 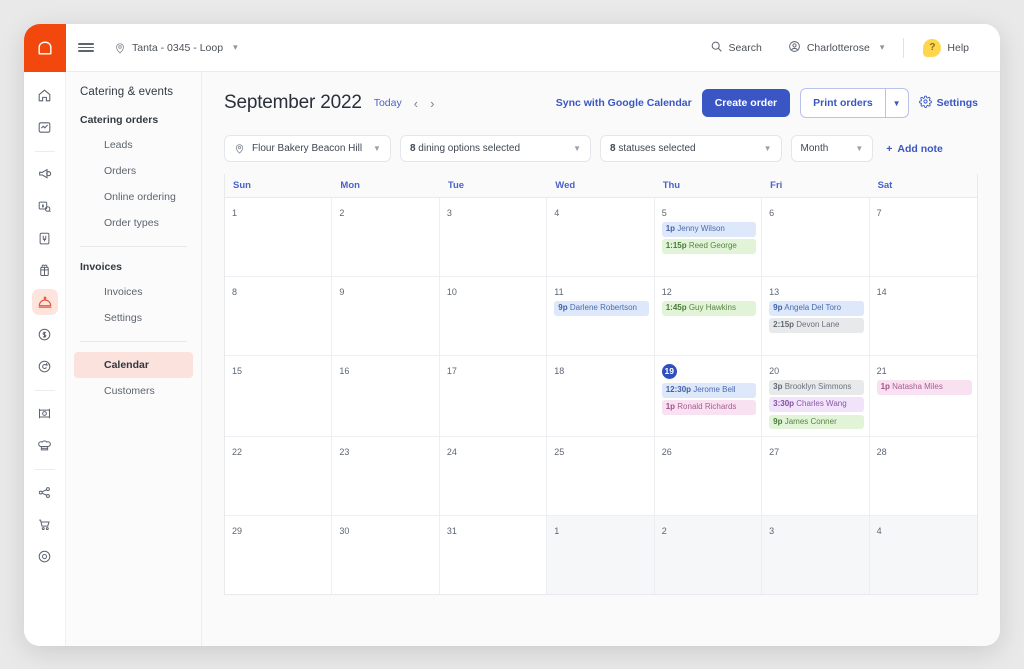 What do you see at coordinates (45, 270) in the screenshot?
I see `gift-card-icon` at bounding box center [45, 270].